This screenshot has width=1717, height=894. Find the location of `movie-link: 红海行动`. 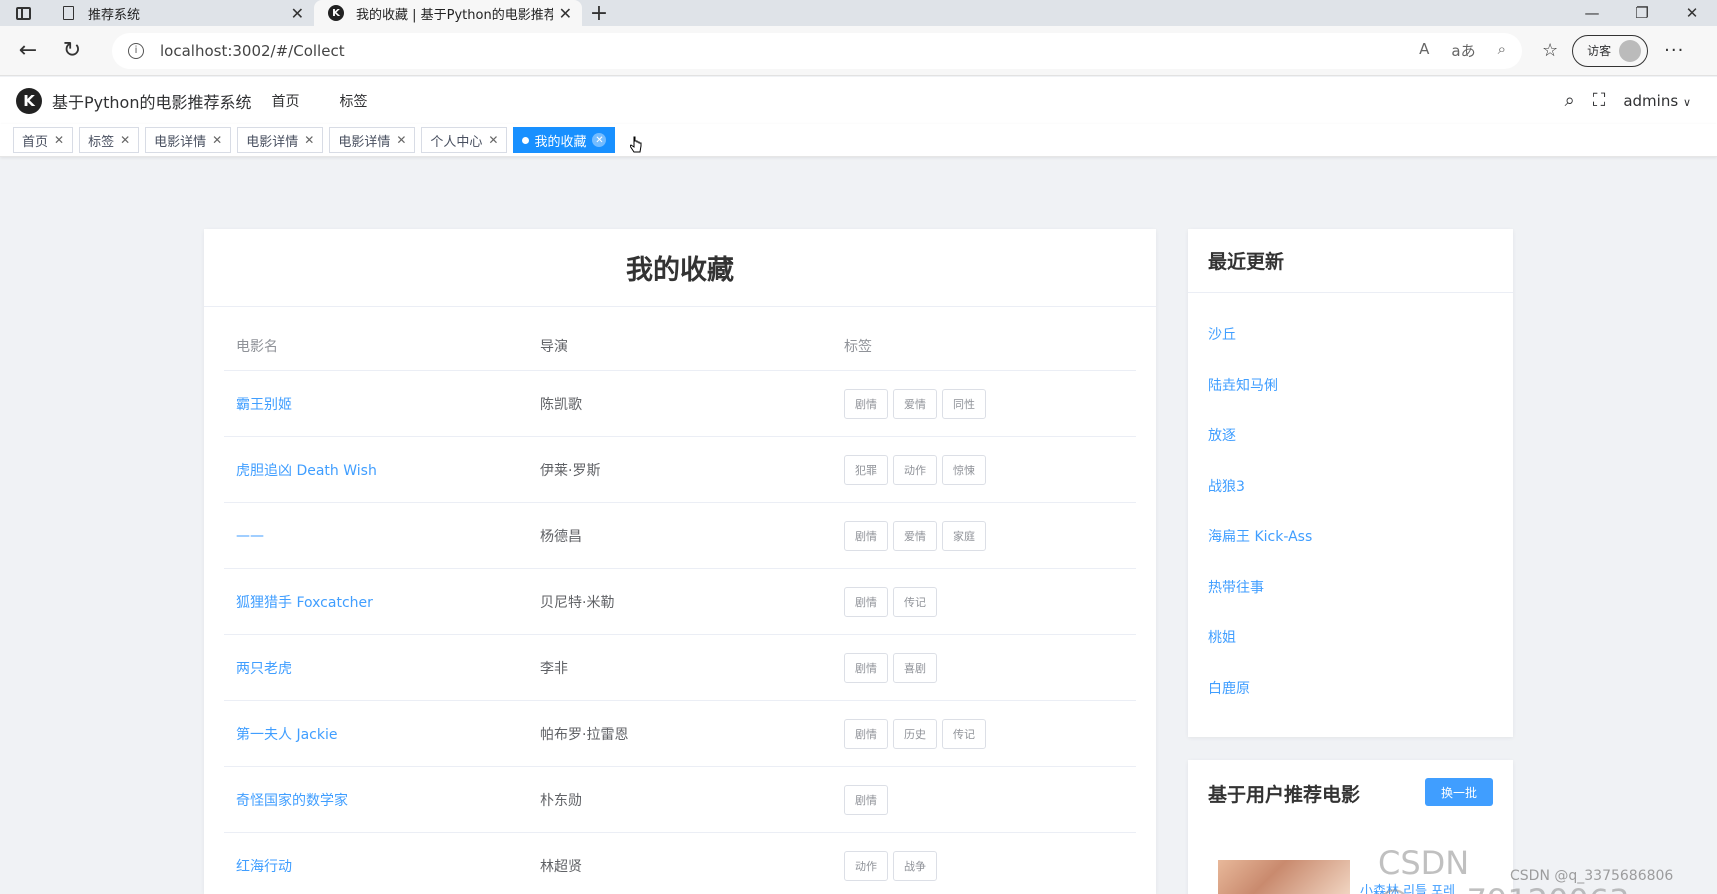

movie-link: 红海行动 is located at coordinates (264, 867).